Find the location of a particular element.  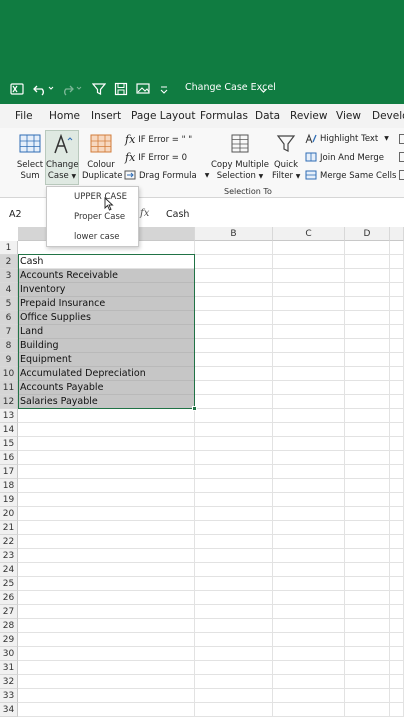

highlight-text-button: Highlight Text ▼ is located at coordinates (347, 138).